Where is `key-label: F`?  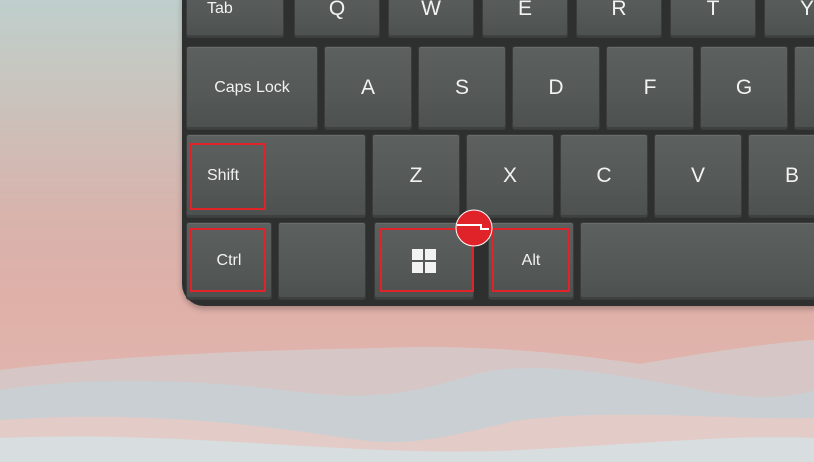 key-label: F is located at coordinates (650, 87).